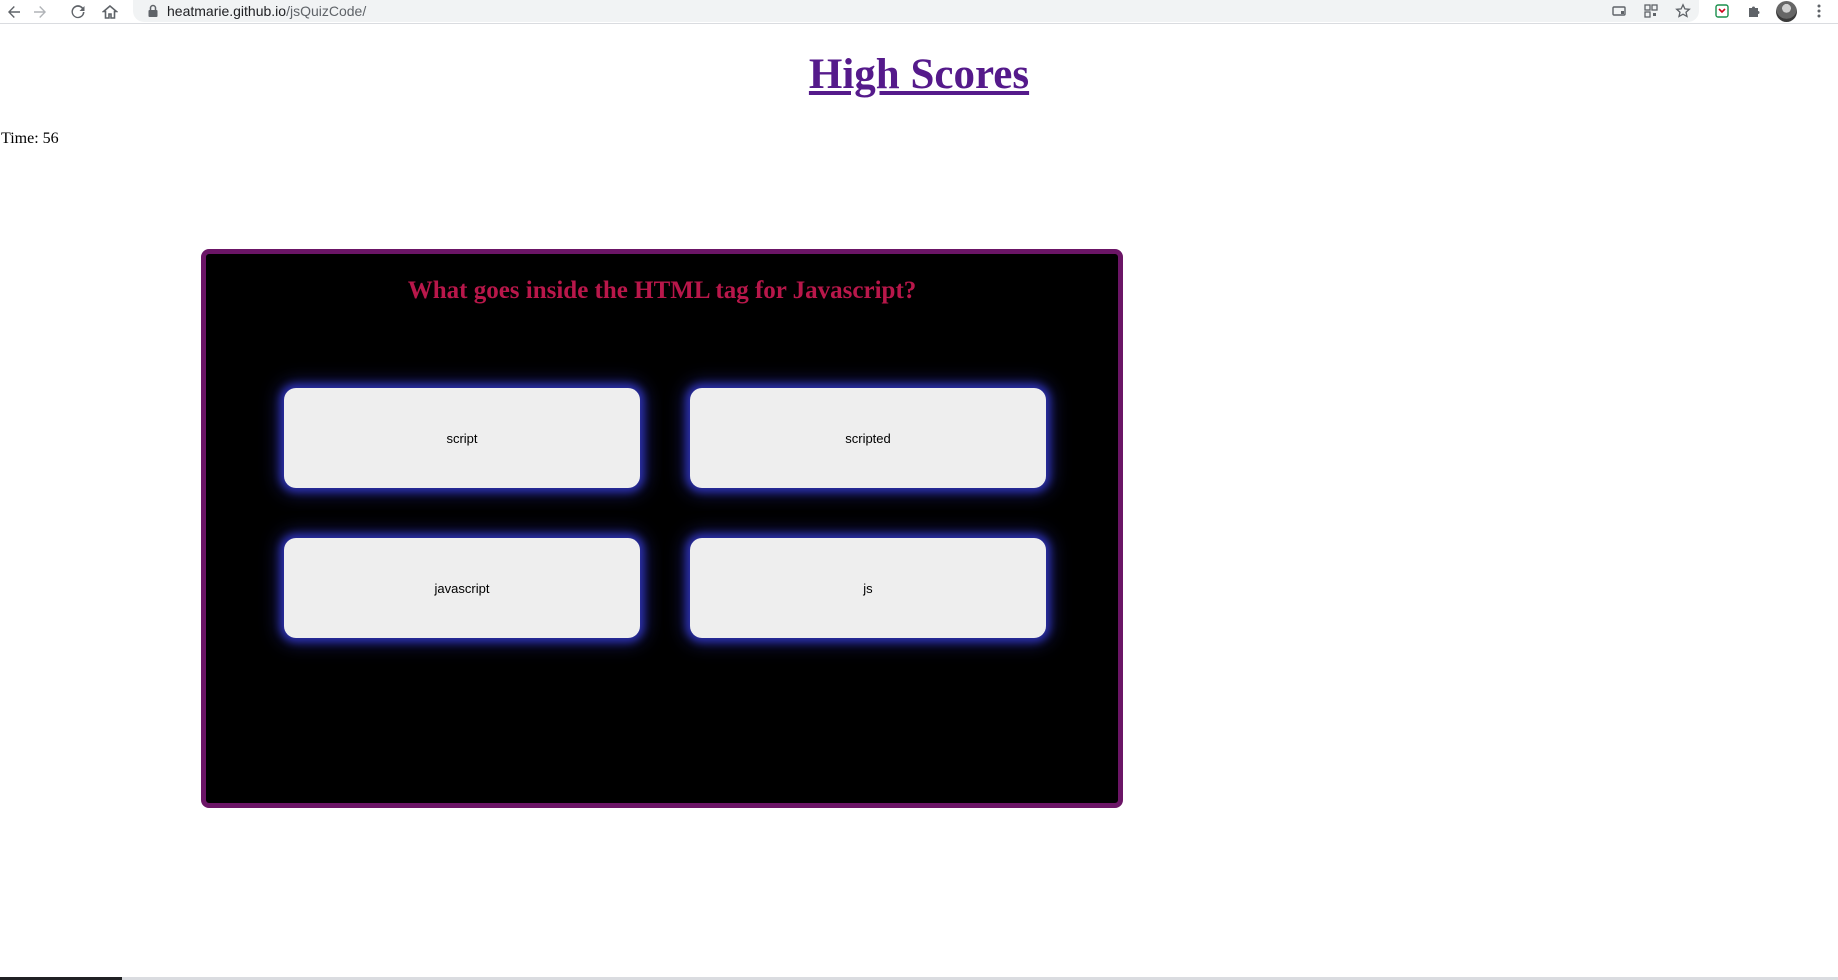 This screenshot has height=980, width=1838. Describe the element at coordinates (153, 11) in the screenshot. I see `lock-icon` at that location.